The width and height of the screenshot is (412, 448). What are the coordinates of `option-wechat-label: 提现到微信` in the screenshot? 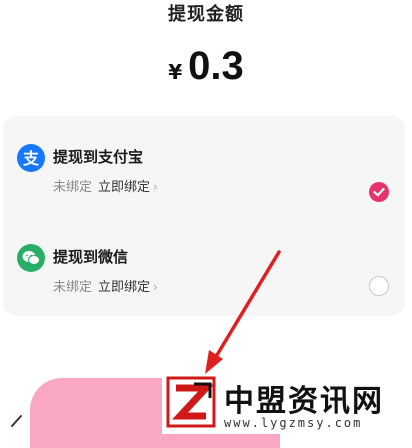 It's located at (91, 257).